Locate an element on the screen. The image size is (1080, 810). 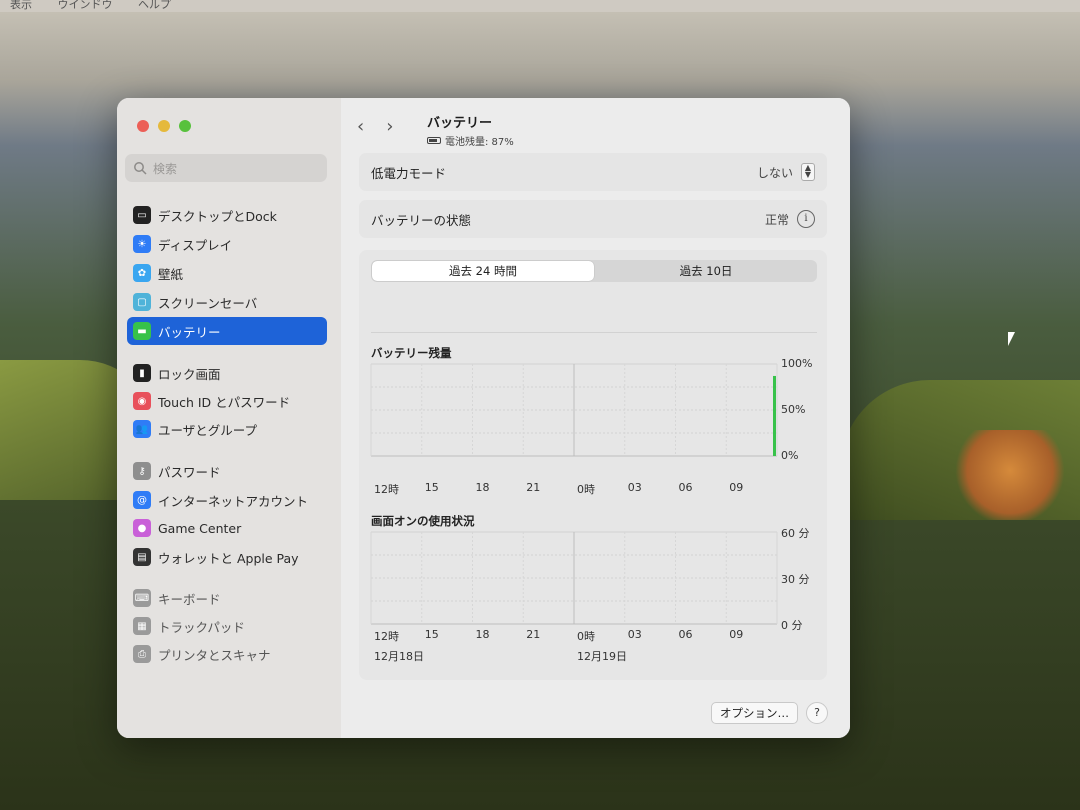
sidebar-item-keyboard: ⌨ キーボード is located at coordinates (227, 598).